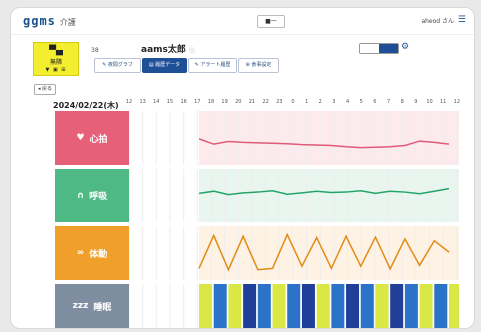  Describe the element at coordinates (56, 51) in the screenshot. I see `car-icon: ▀▄` at that location.